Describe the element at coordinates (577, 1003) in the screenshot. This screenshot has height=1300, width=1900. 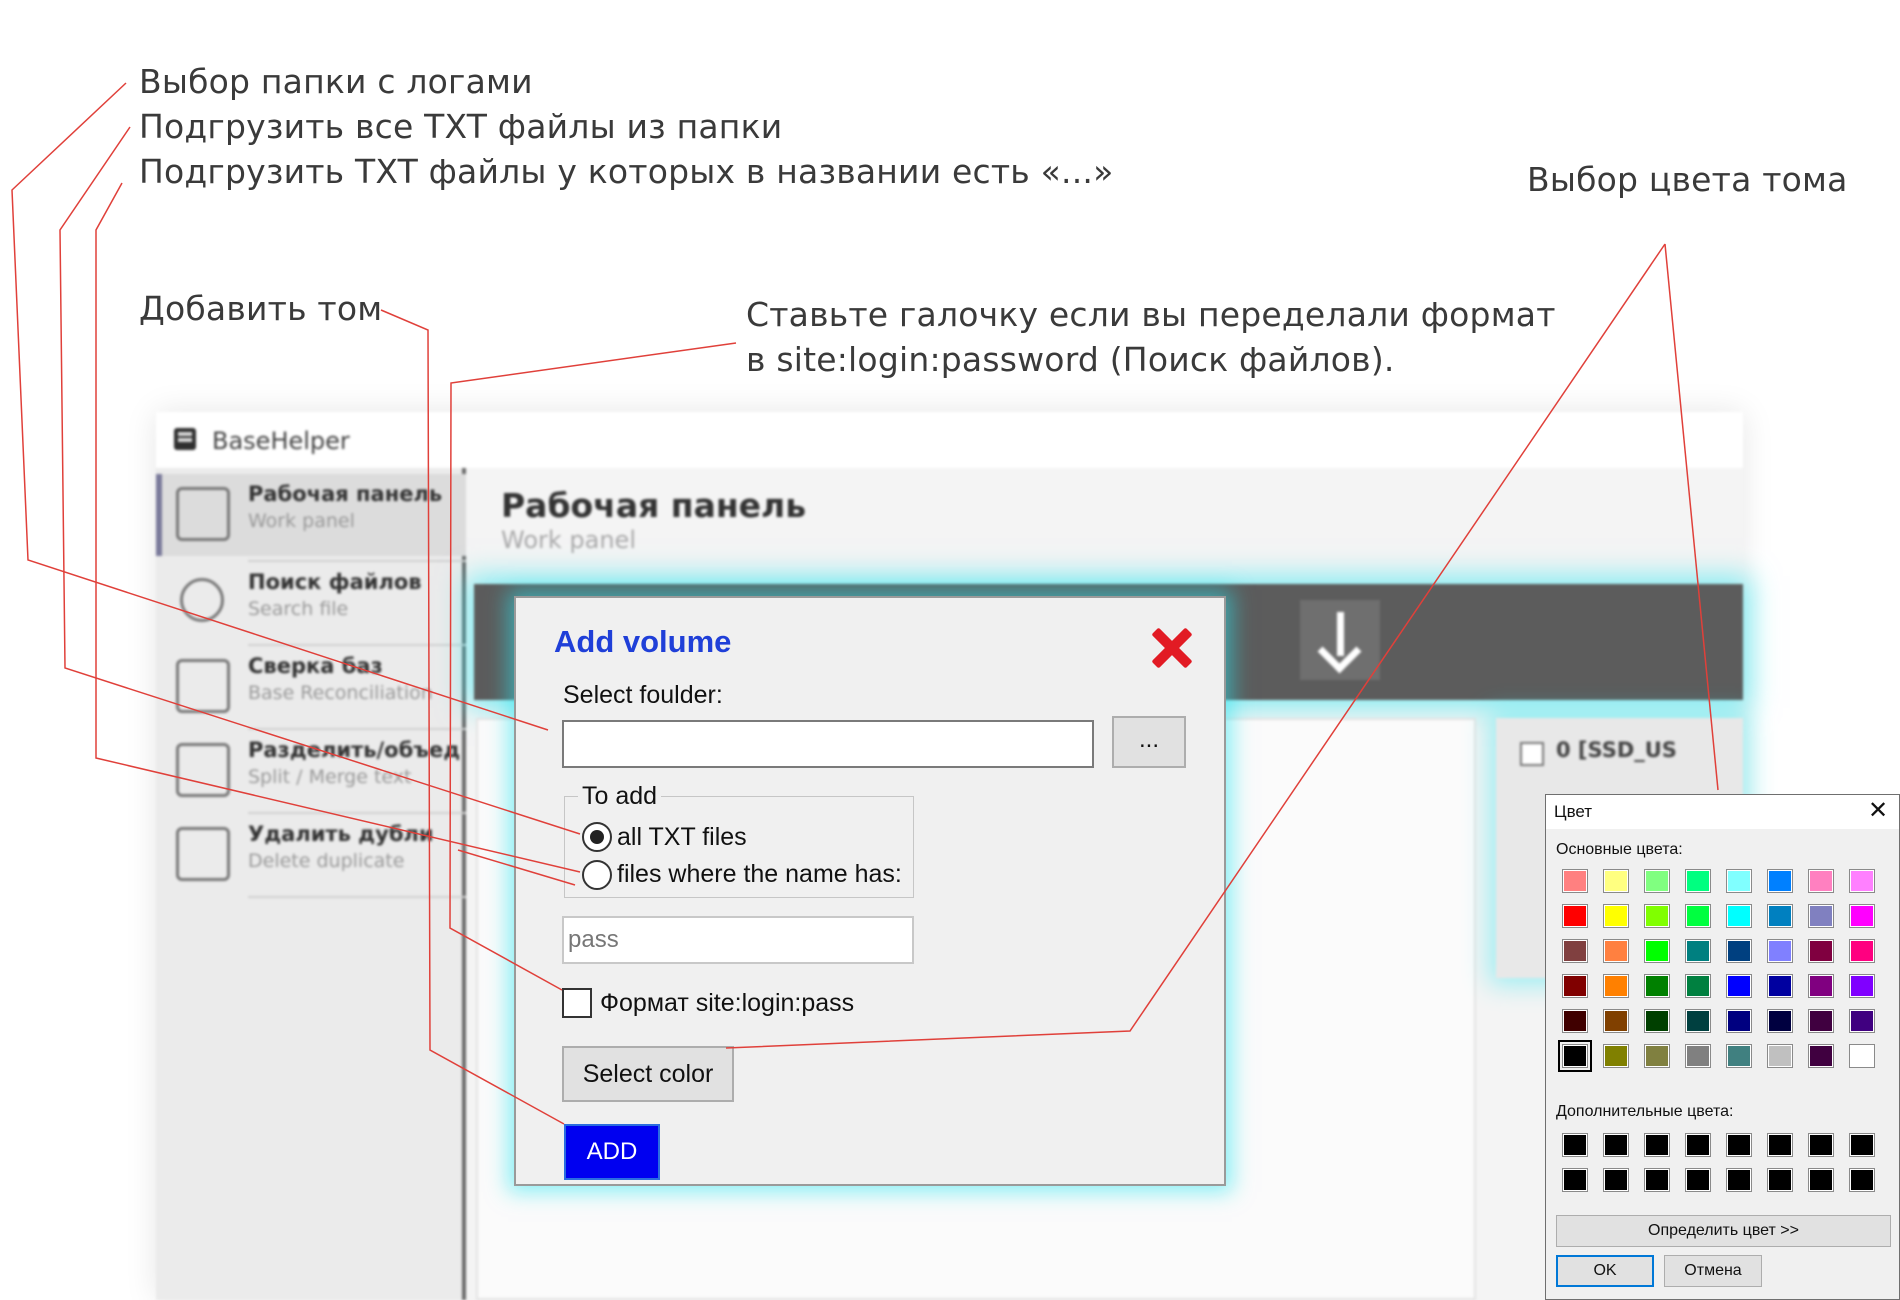
I see `format-checkbox` at that location.